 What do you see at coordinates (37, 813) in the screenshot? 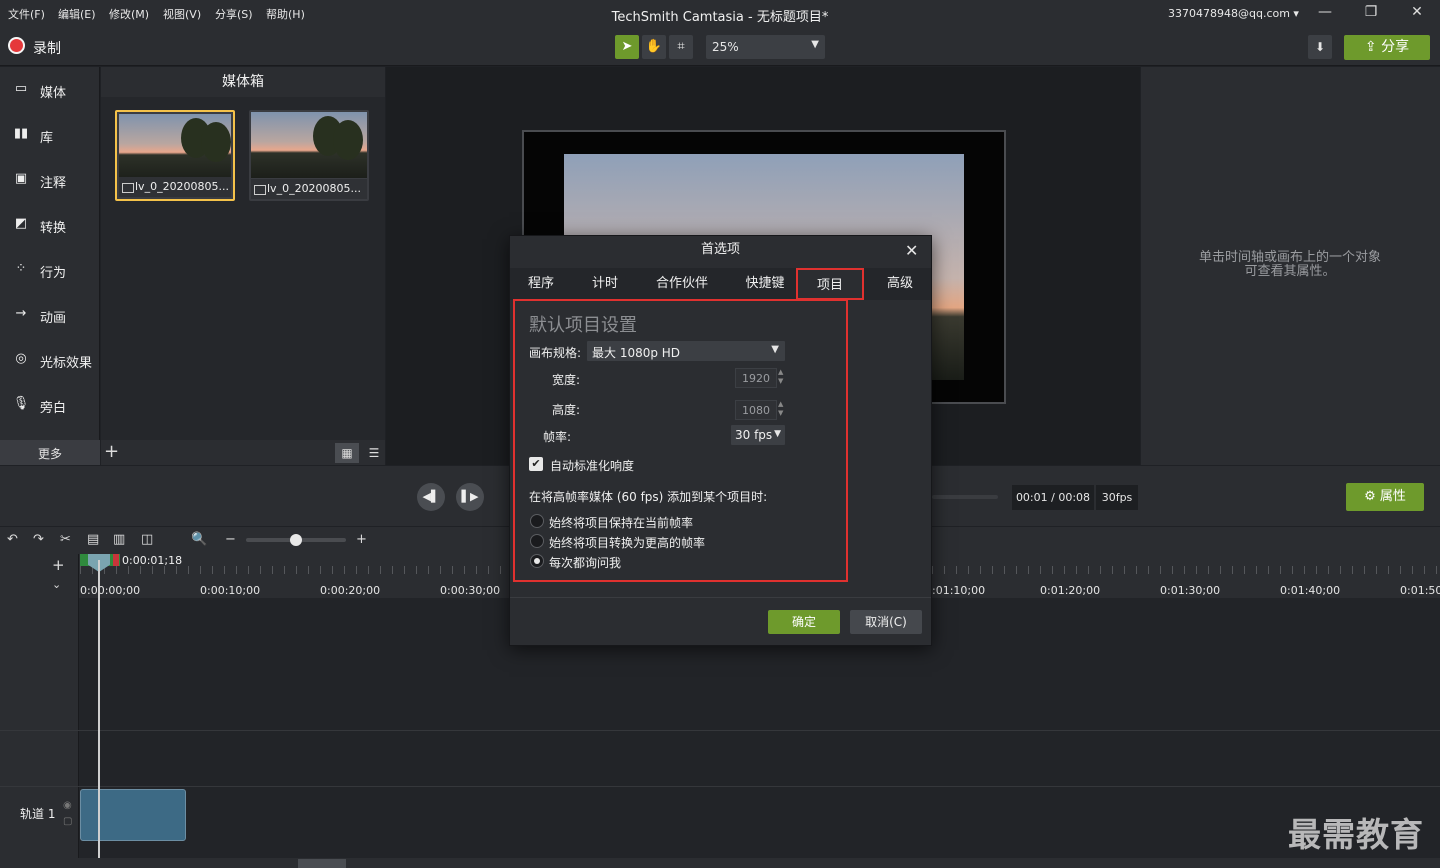
I see `track-label: 轨道 1` at bounding box center [37, 813].